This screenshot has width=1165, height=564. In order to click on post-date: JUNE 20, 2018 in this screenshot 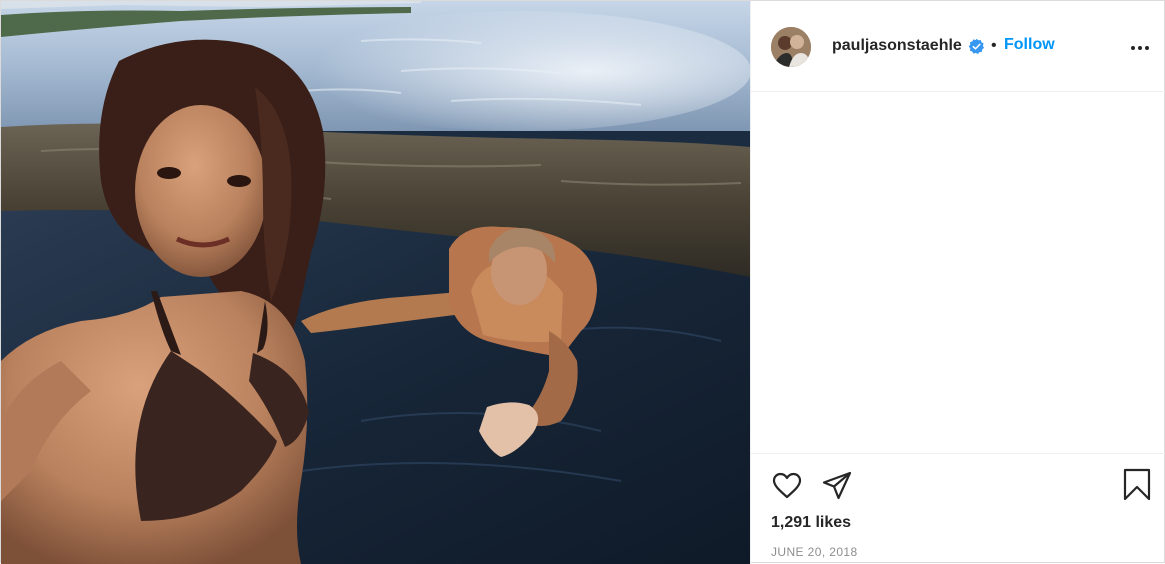, I will do `click(814, 552)`.